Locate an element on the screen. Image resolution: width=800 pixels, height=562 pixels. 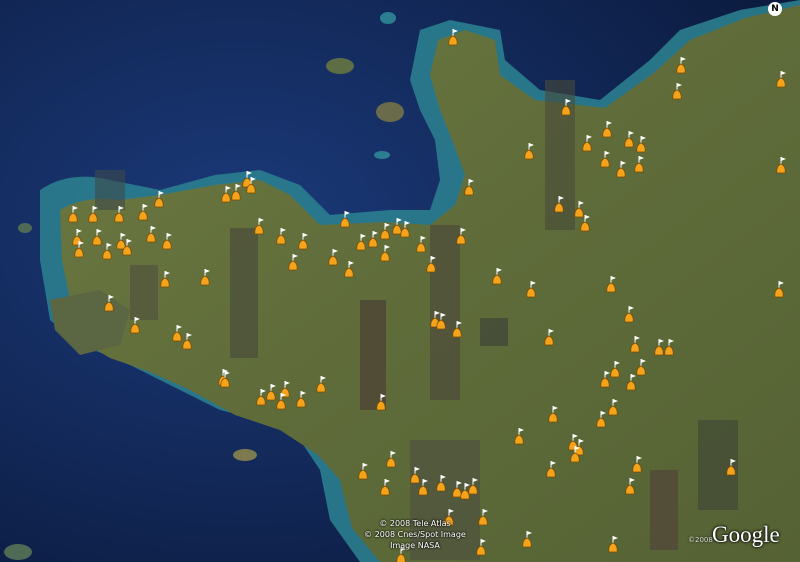
compass-north-icon: N is located at coordinates (775, 9).